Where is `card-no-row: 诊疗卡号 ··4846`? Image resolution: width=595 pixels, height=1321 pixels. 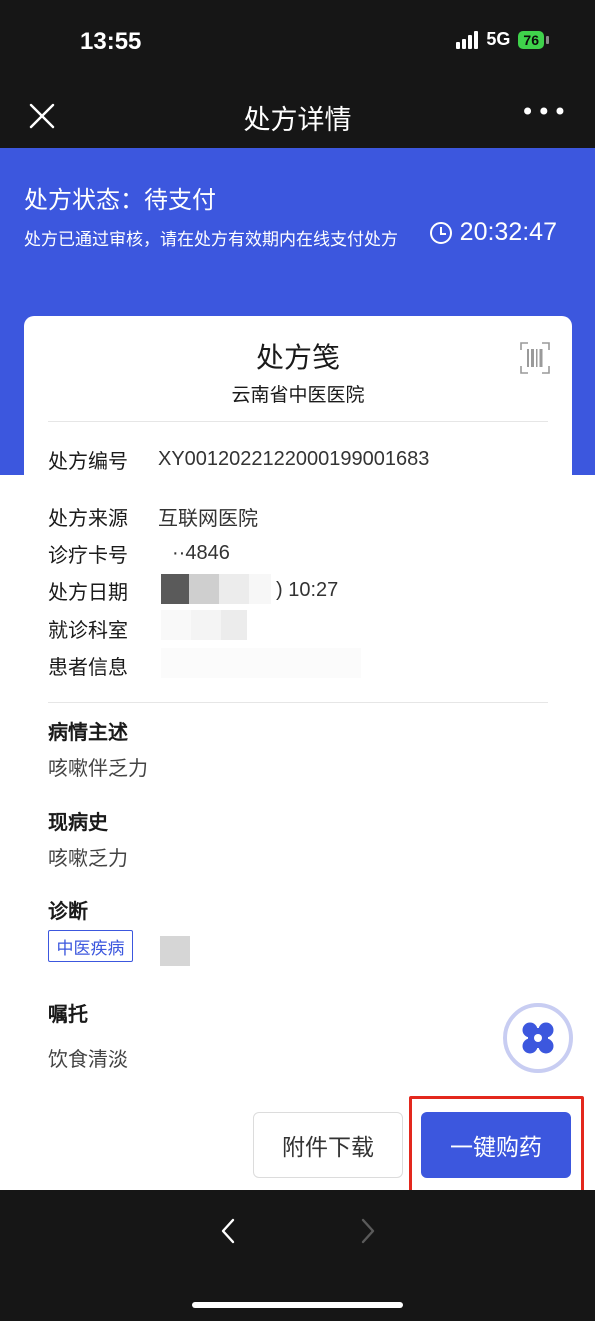
card-no-row: 诊疗卡号 ··4846 is located at coordinates (139, 553).